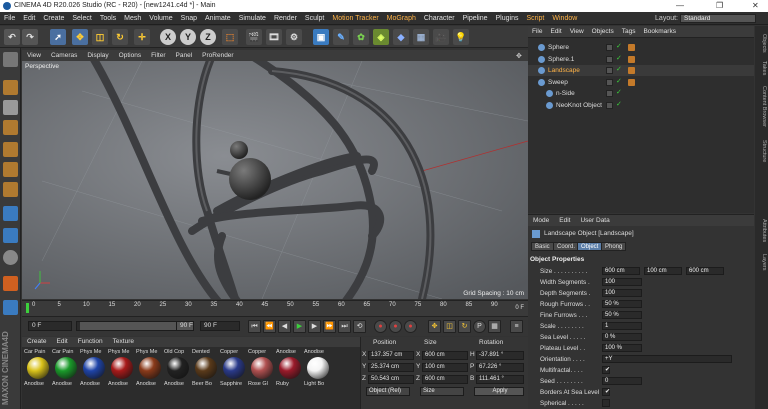 The image size is (768, 409). Describe the element at coordinates (294, 37) in the screenshot. I see `render-settings-icon: ⚙` at that location.